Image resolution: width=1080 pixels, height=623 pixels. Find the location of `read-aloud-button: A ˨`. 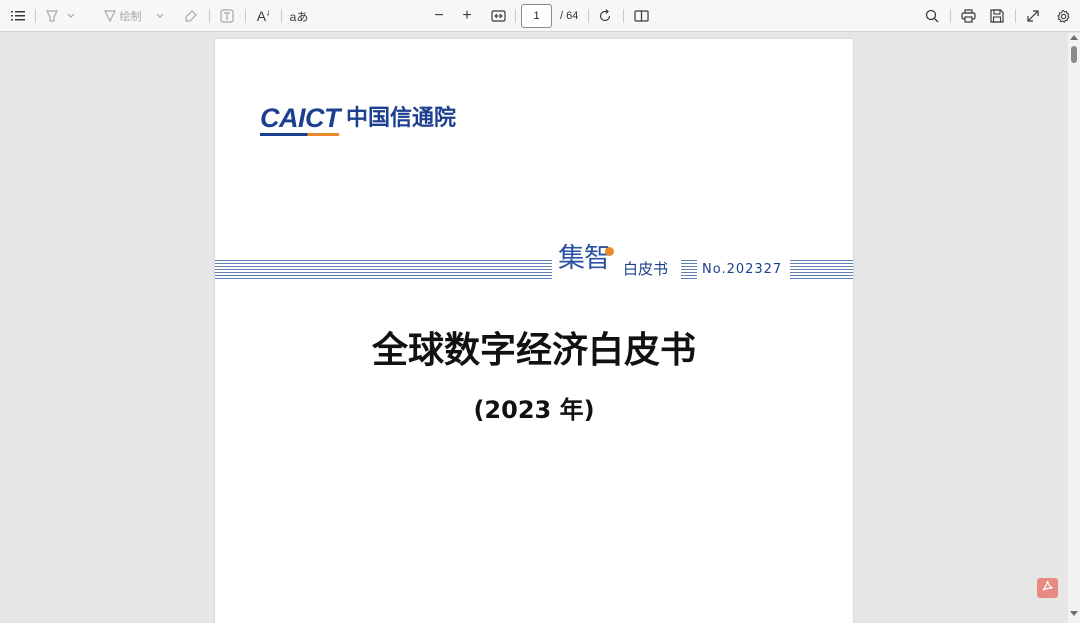

read-aloud-button: A ˨ is located at coordinates (263, 16).